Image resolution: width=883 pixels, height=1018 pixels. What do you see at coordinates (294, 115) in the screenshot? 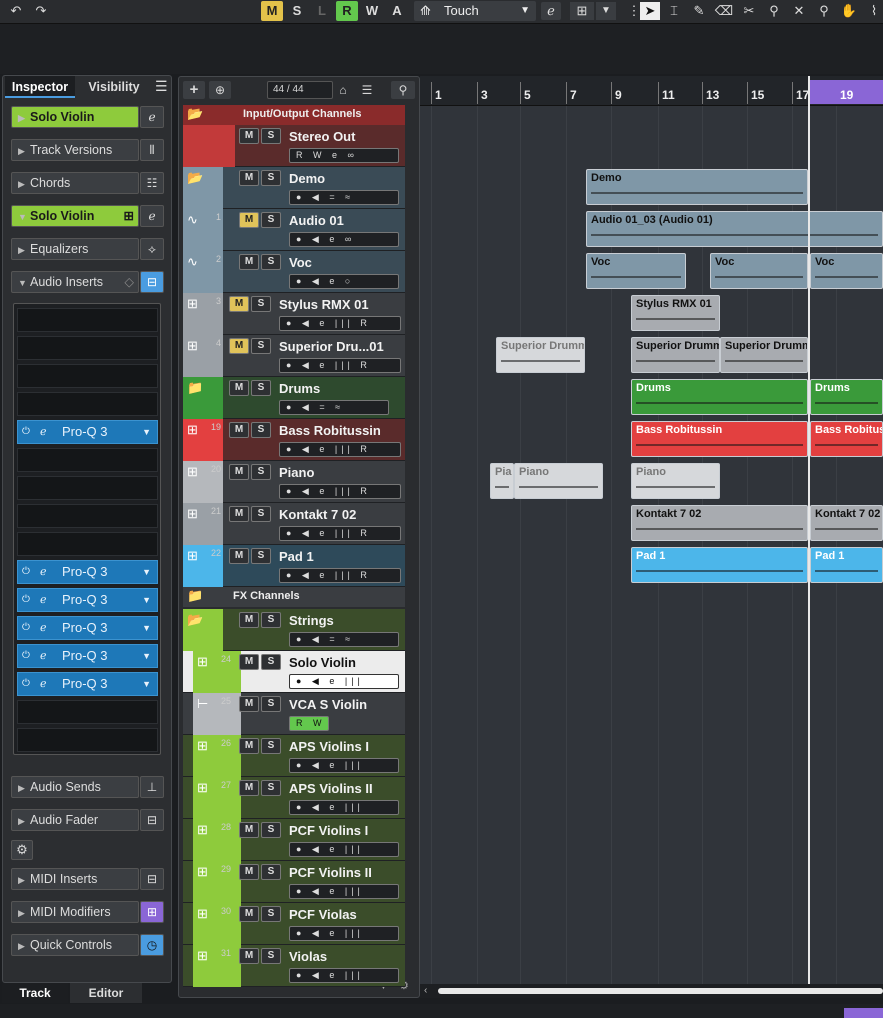
I see `folder-io-channels: 📂 Input/Output Channels` at bounding box center [294, 115].